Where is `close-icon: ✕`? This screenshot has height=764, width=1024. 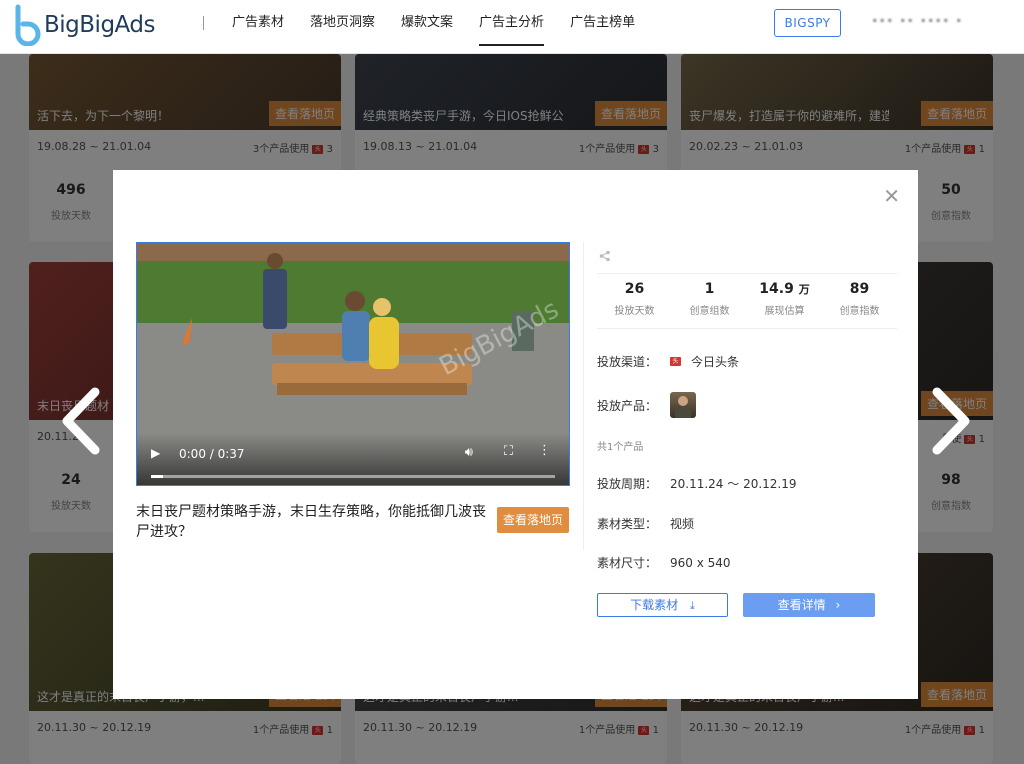 close-icon: ✕ is located at coordinates (891, 196).